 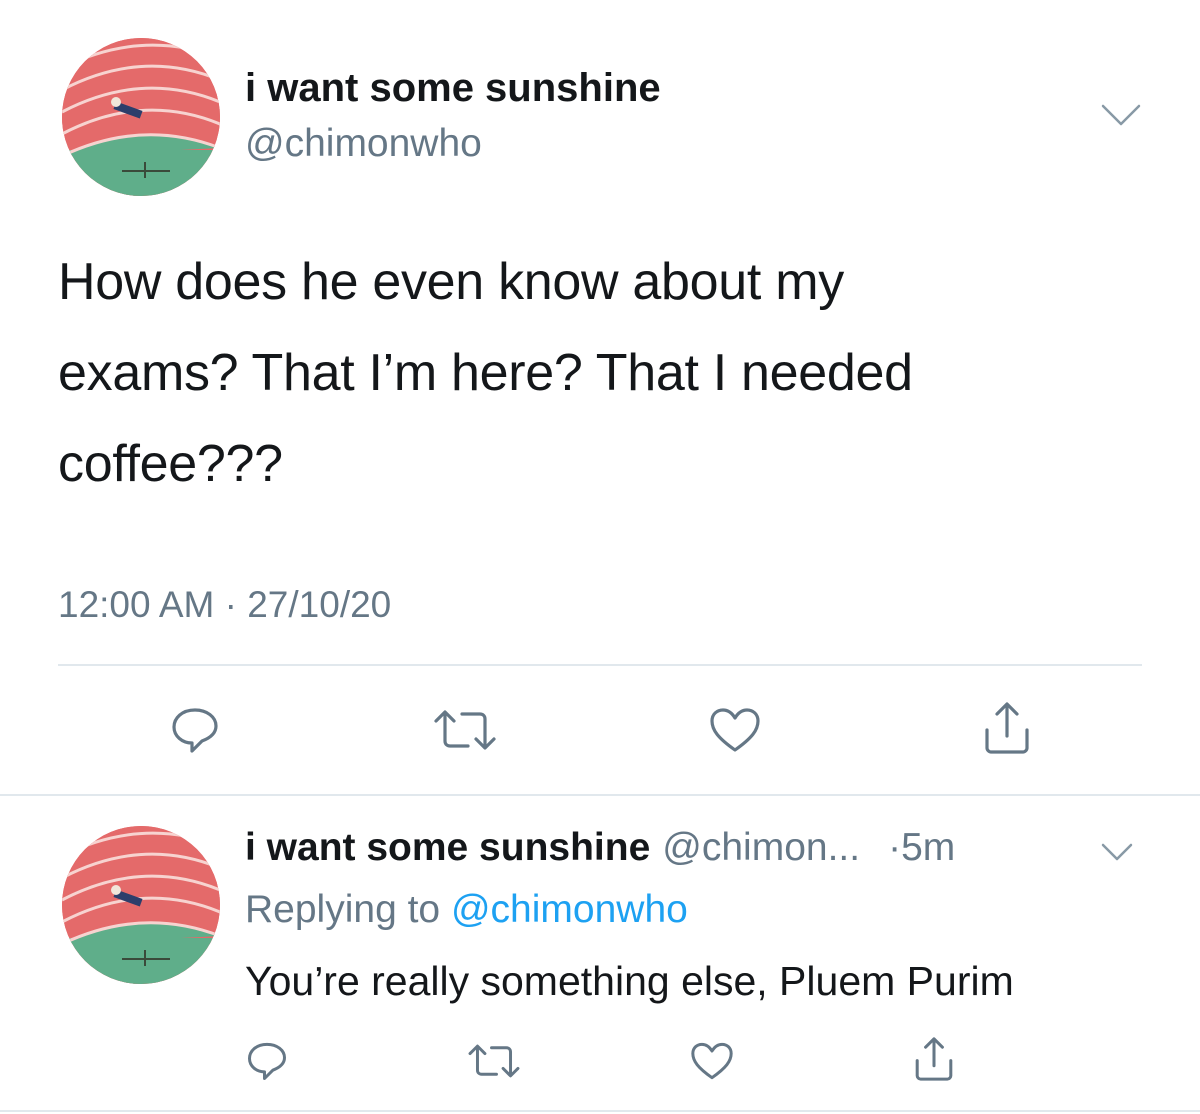 I want to click on tweet-text-line: exams? That I’m here? That I needed, so click(x=485, y=373).